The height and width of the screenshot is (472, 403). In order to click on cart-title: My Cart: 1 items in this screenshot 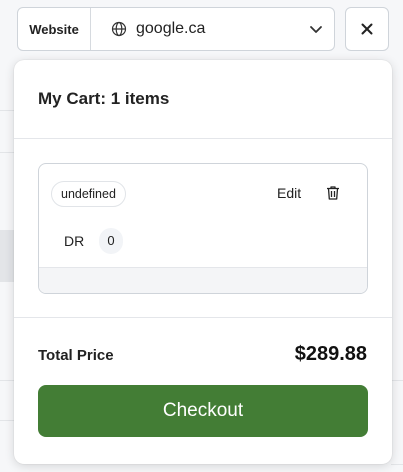, I will do `click(104, 98)`.